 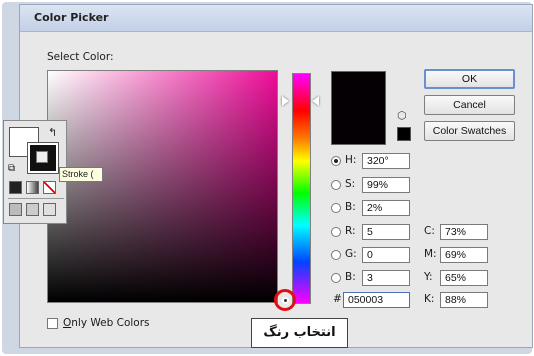 What do you see at coordinates (336, 208) in the screenshot?
I see `brightness-radio` at bounding box center [336, 208].